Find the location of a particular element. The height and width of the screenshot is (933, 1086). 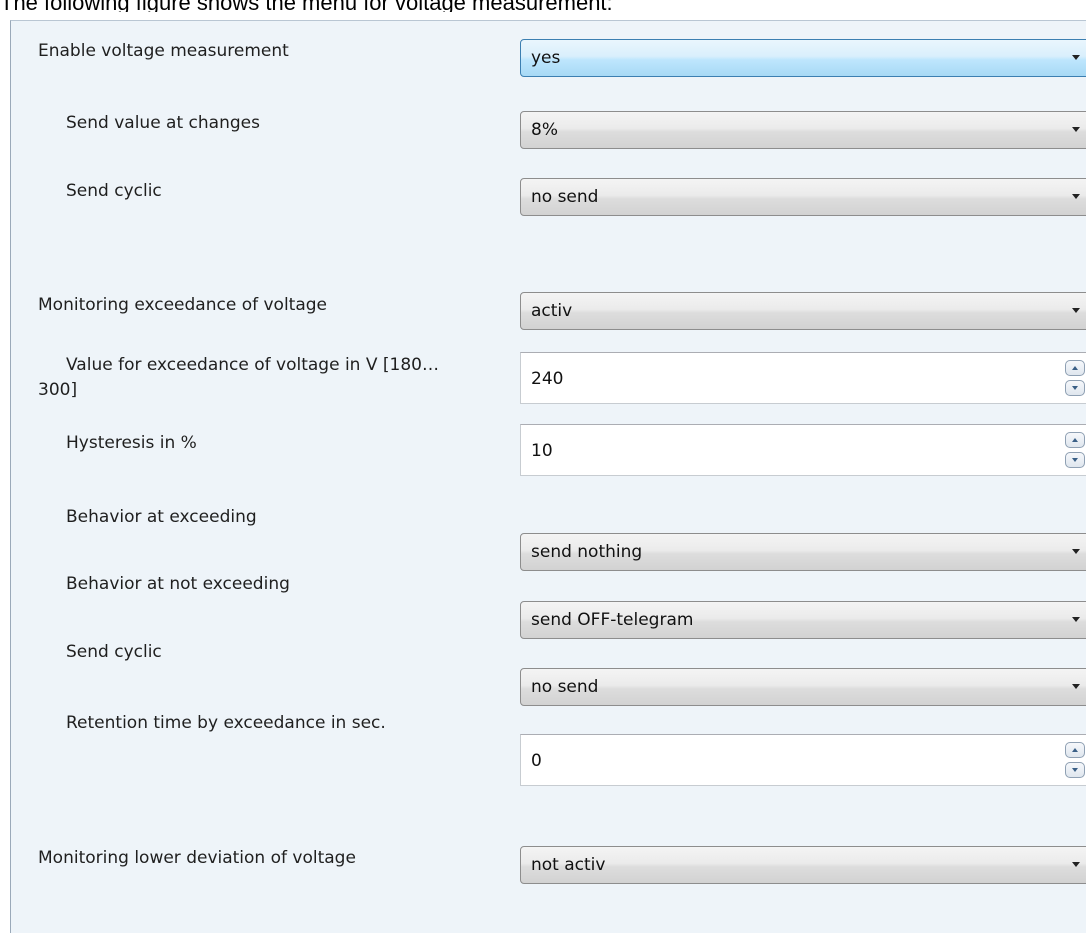

dropdown-monitoring-lower-deviation-of-voltage: not activ is located at coordinates (803, 865).